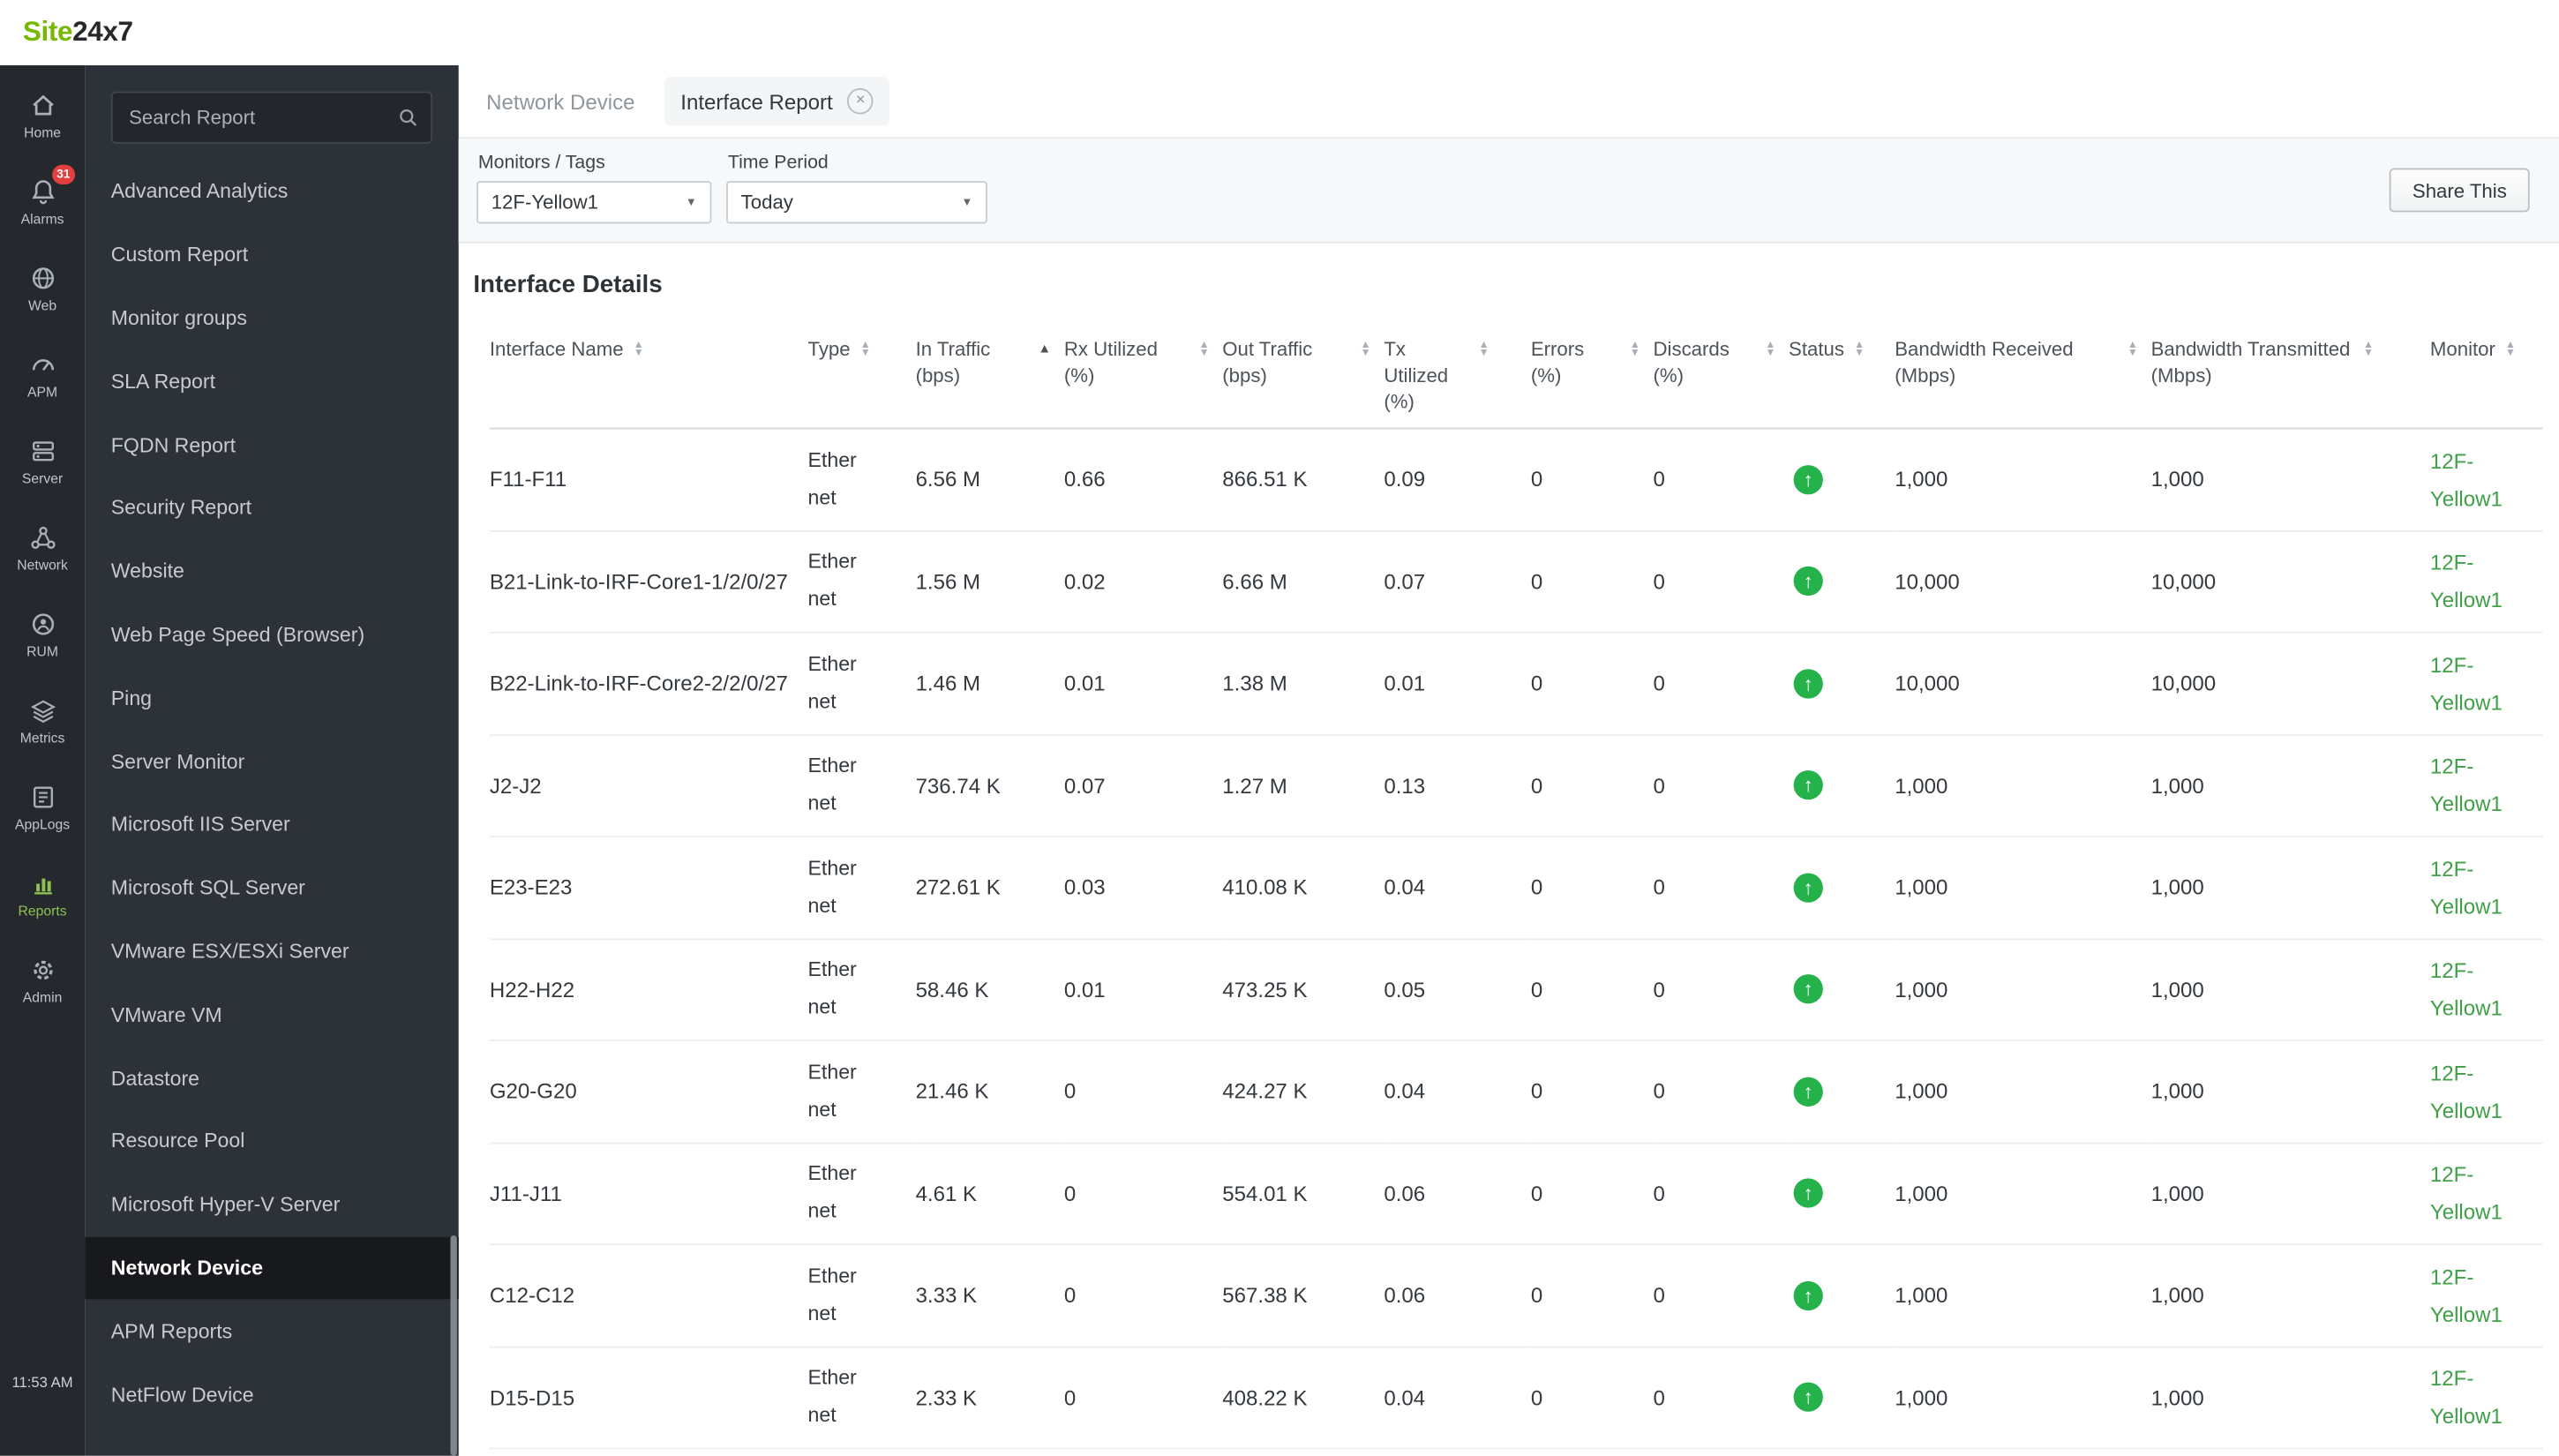  I want to click on page-title: Interface Details, so click(568, 285).